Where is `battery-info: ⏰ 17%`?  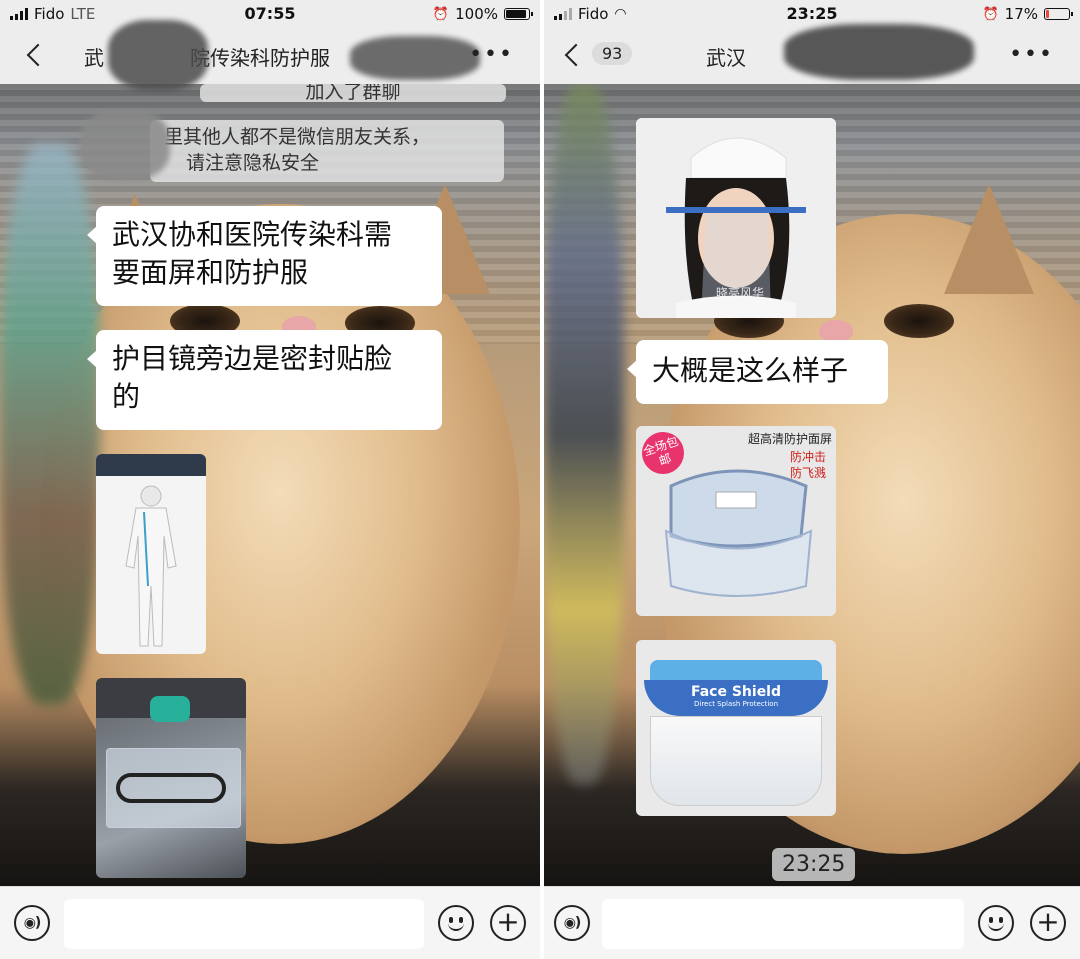
battery-info: ⏰ 17% is located at coordinates (1027, 14).